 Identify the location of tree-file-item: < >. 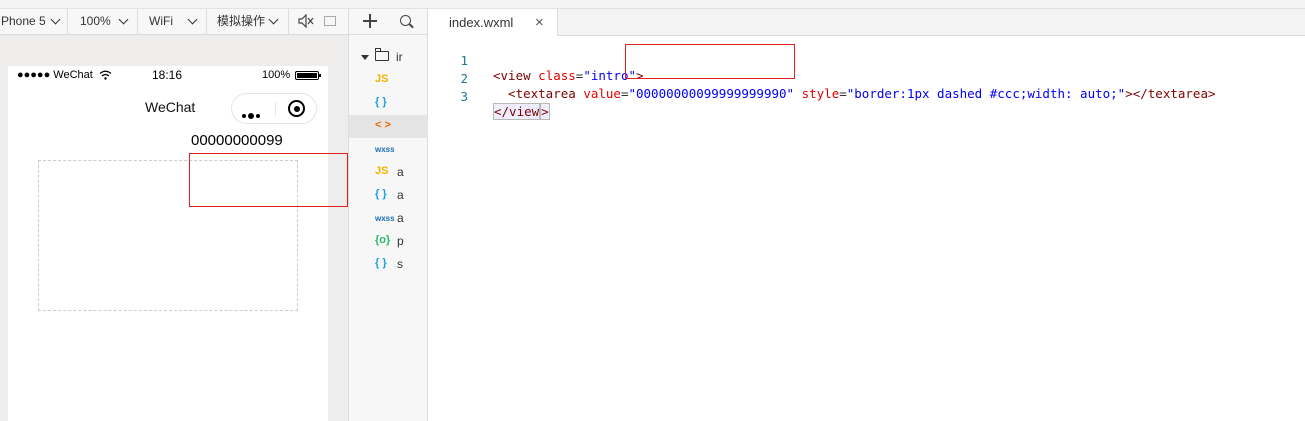
(388, 126).